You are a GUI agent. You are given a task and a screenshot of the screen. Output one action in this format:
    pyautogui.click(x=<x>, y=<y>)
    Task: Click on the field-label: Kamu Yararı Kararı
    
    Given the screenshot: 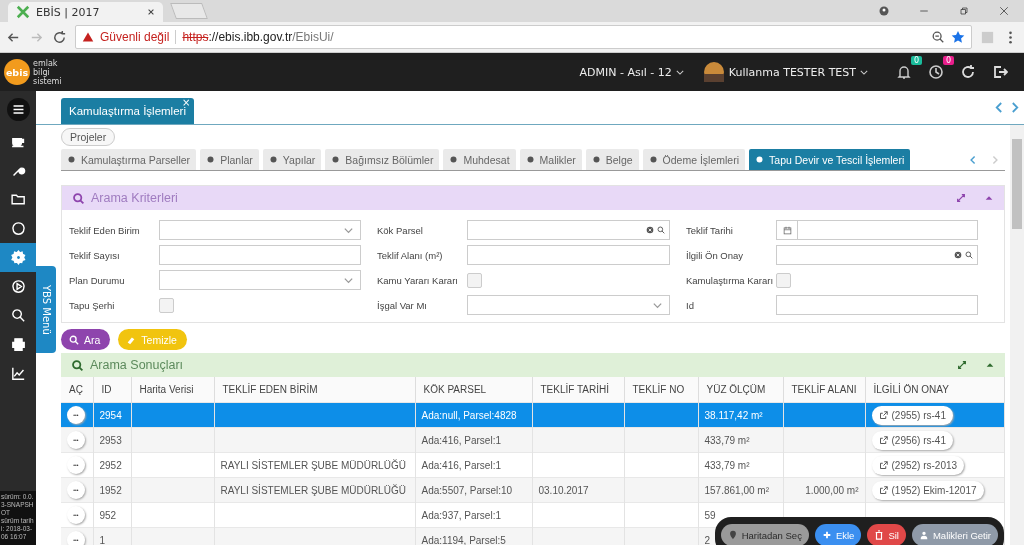 What is the action you would take?
    pyautogui.click(x=418, y=280)
    